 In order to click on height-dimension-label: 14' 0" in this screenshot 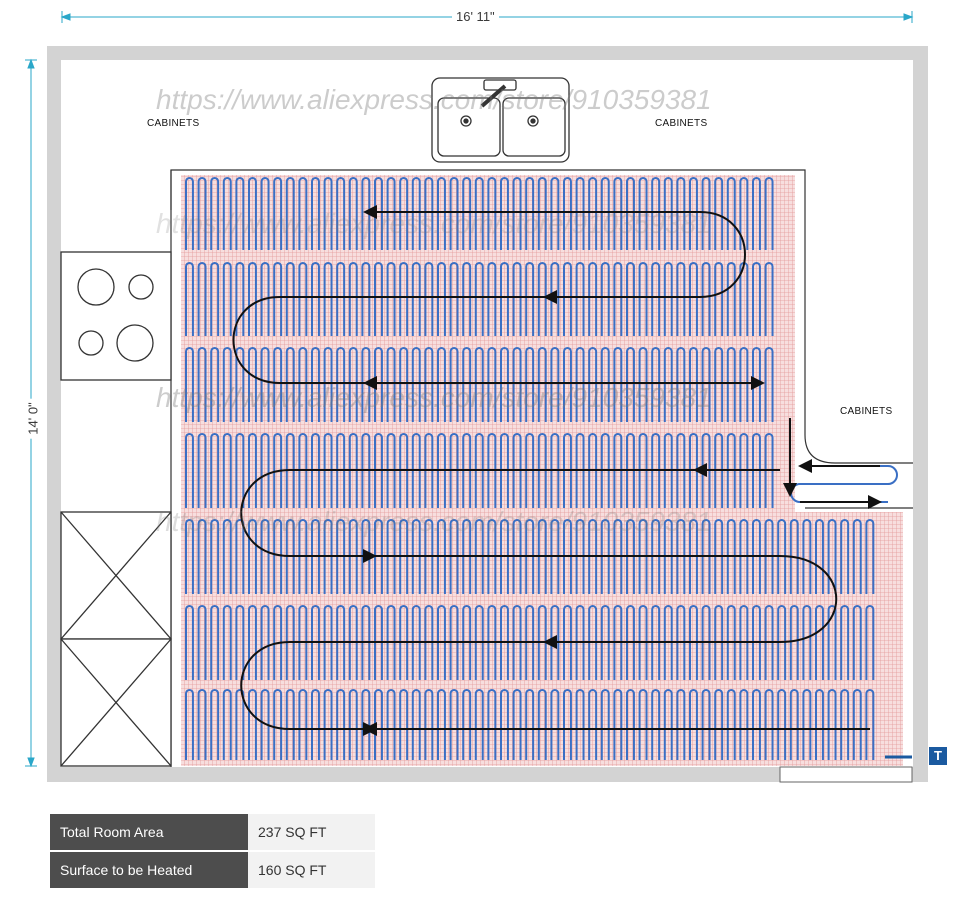, I will do `click(33, 418)`.